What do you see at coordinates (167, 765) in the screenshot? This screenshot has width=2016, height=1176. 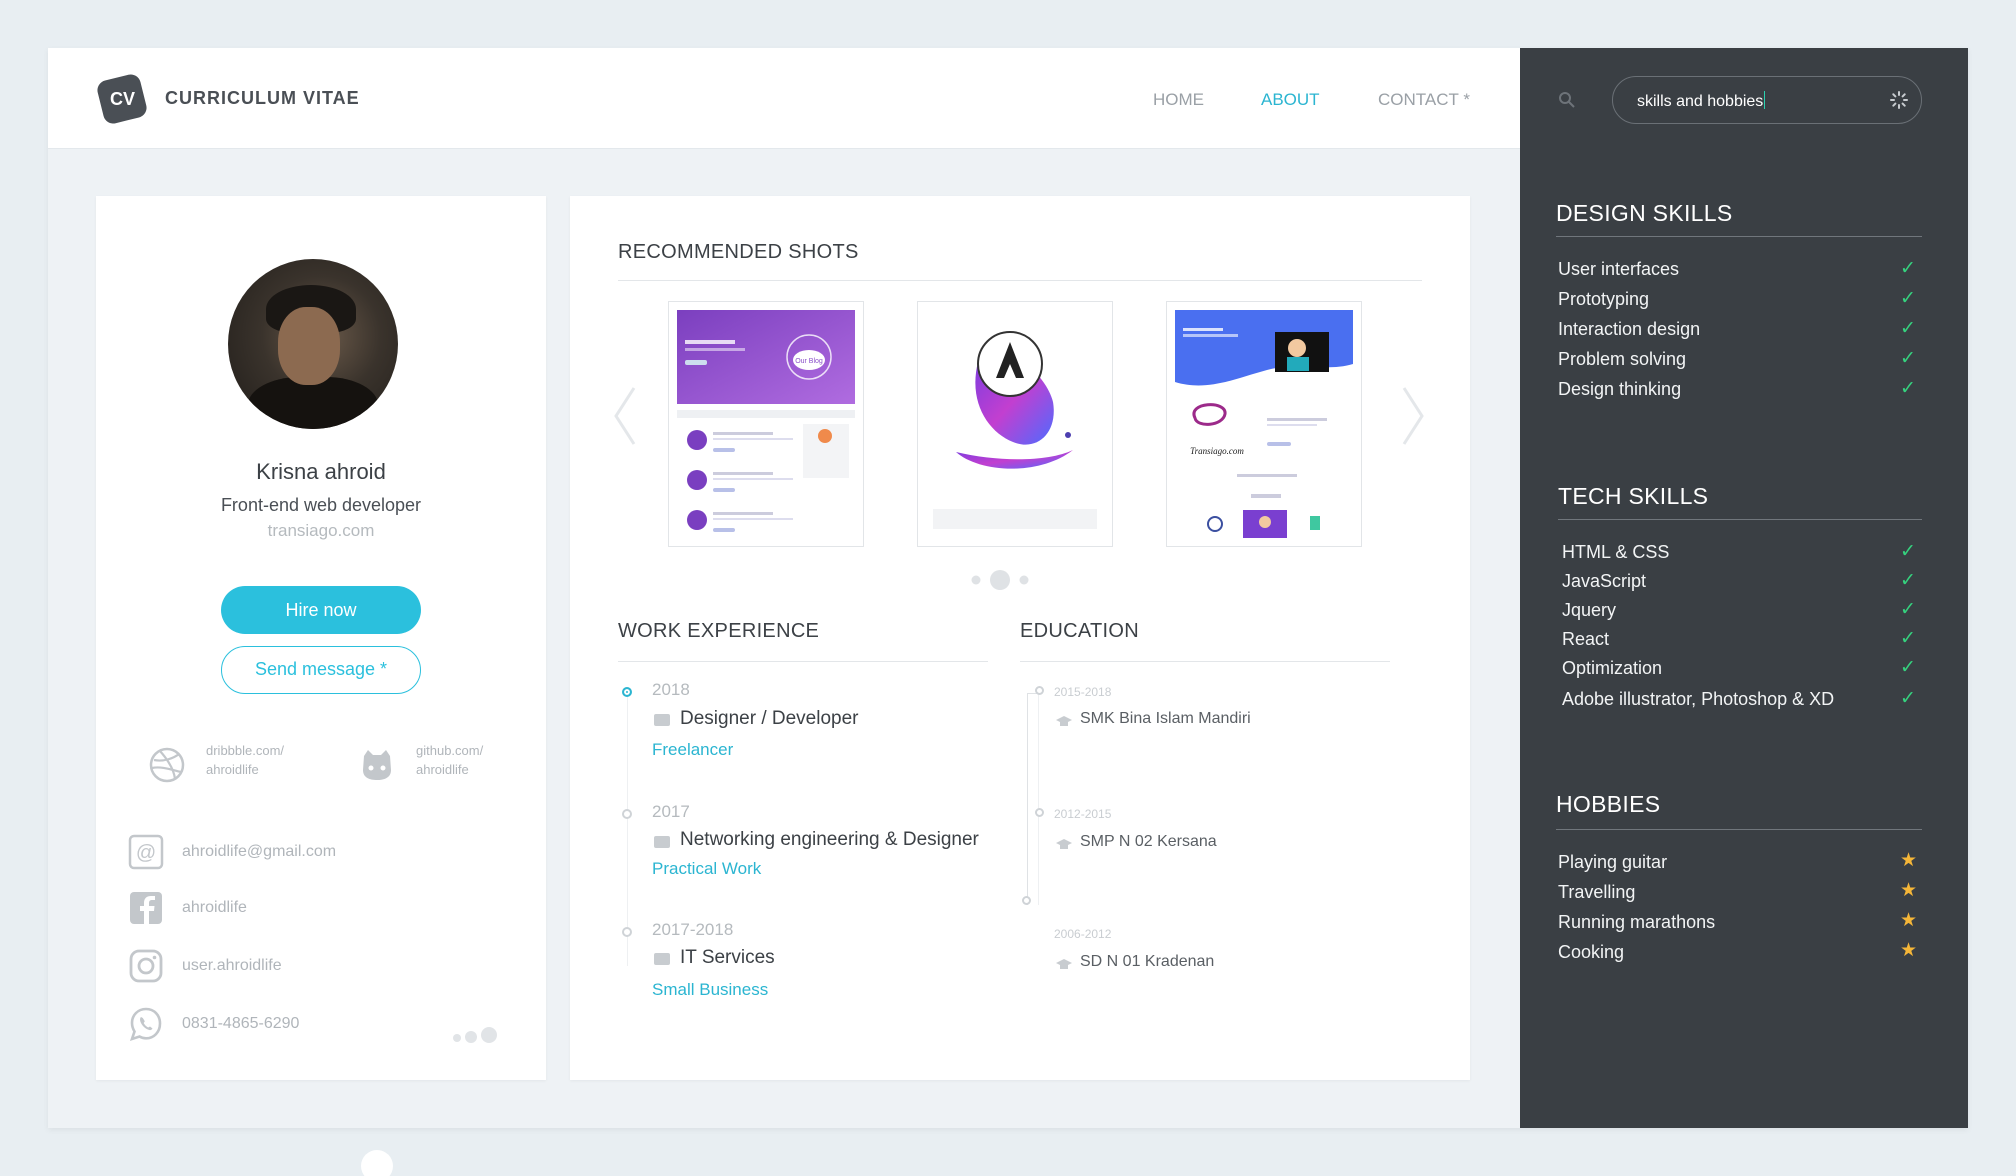 I see `dribbble-icon` at bounding box center [167, 765].